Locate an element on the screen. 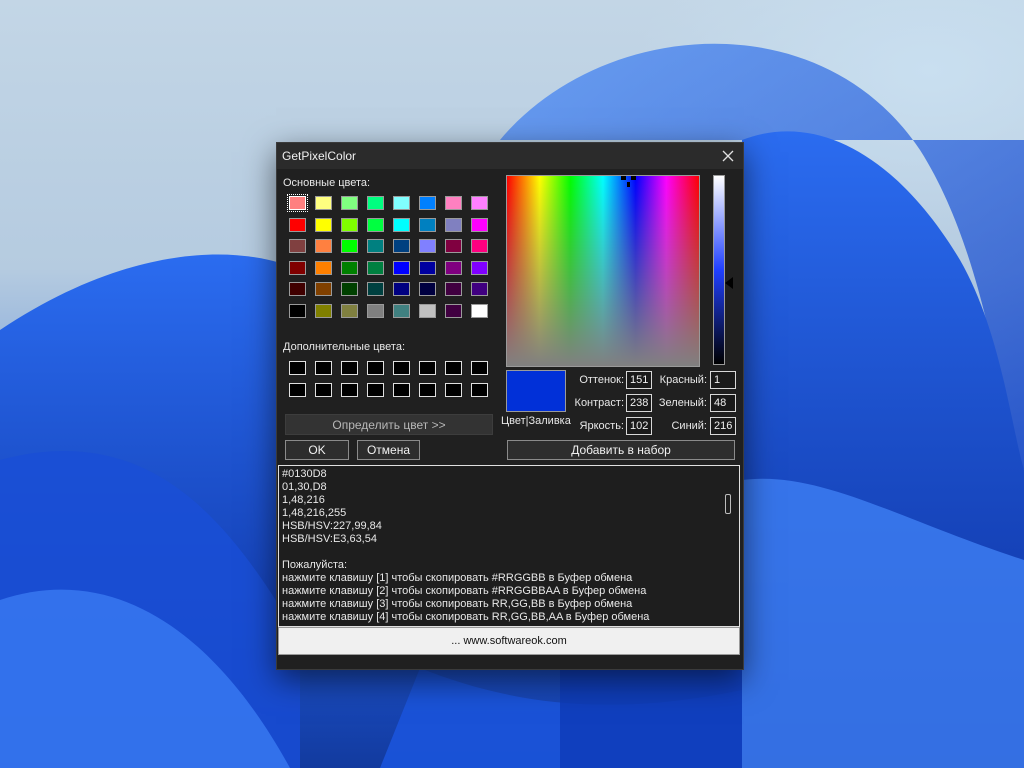  define-color-button: Определить цвет >> is located at coordinates (389, 424).